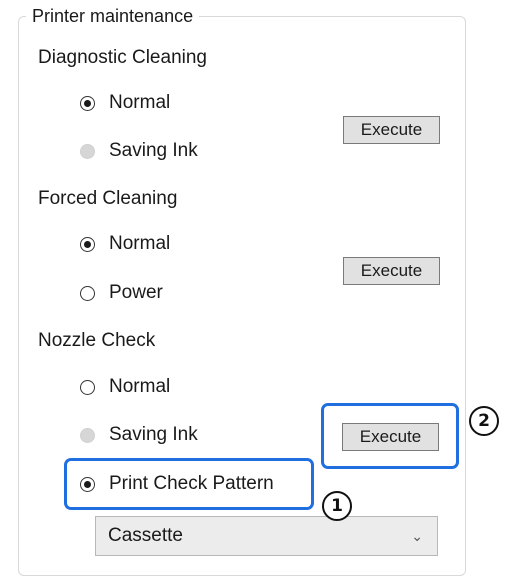  What do you see at coordinates (122, 57) in the screenshot?
I see `diagnostic-cleaning-label: Diagnostic Cleaning` at bounding box center [122, 57].